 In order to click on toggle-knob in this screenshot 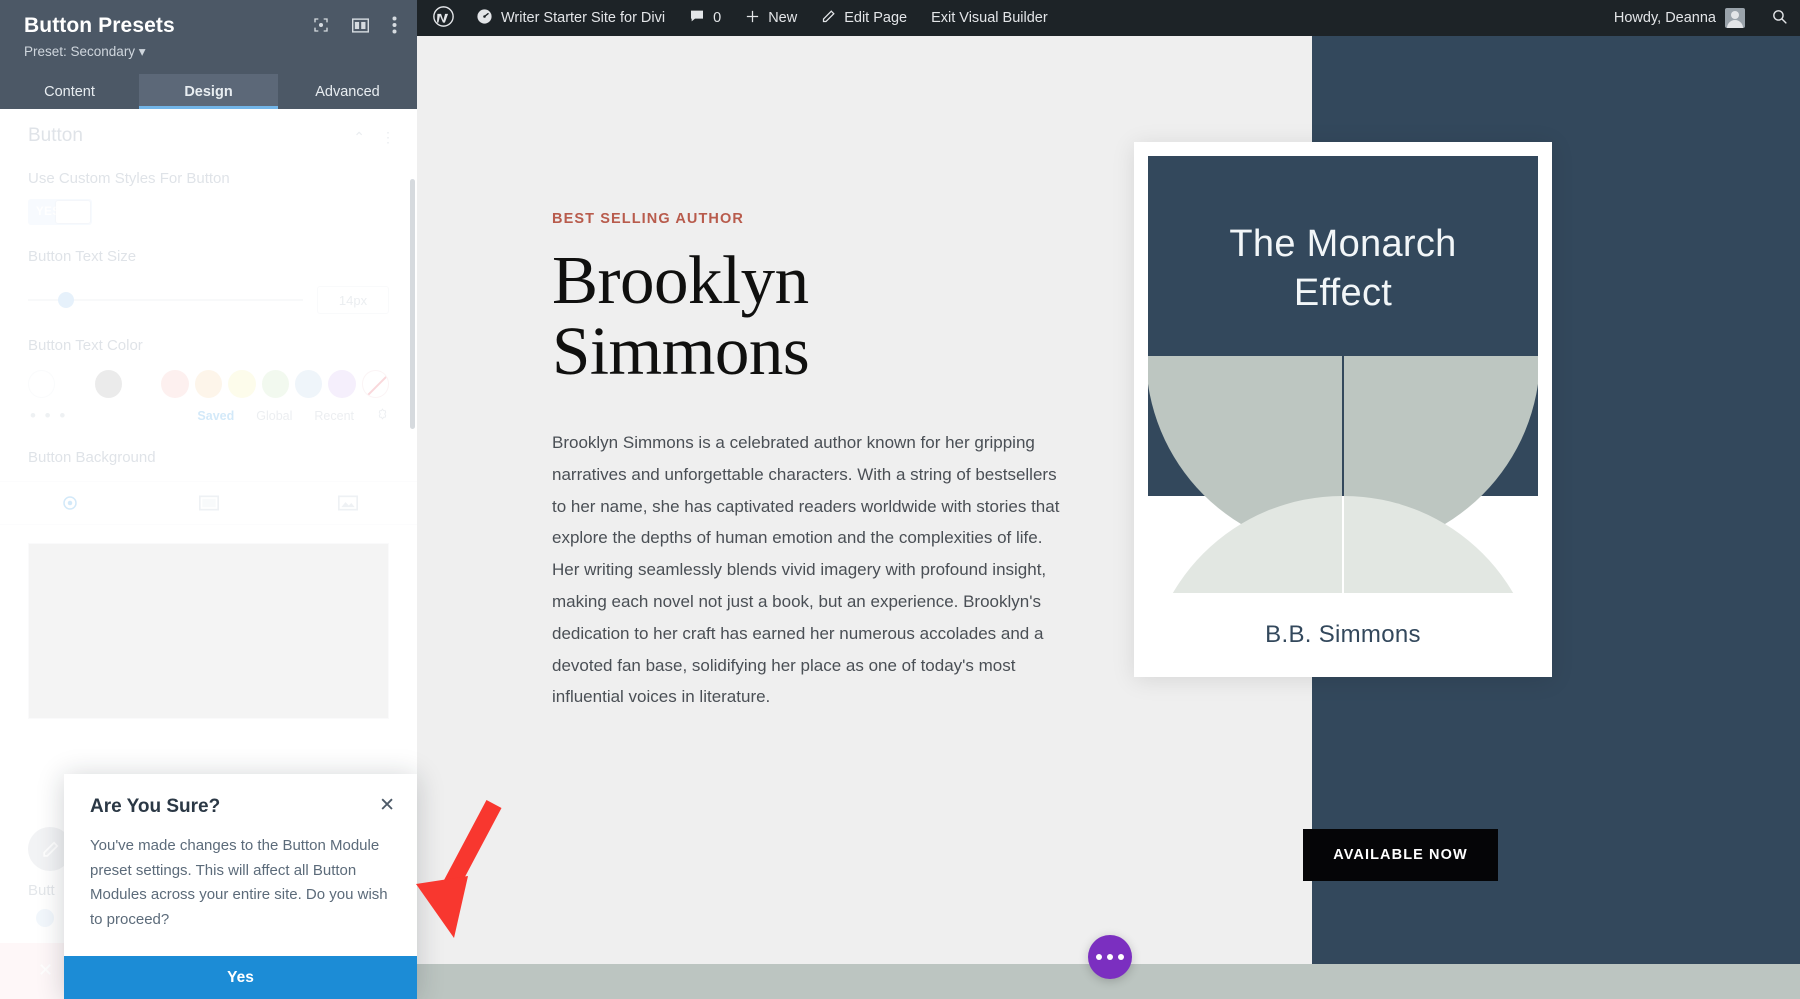, I will do `click(73, 211)`.